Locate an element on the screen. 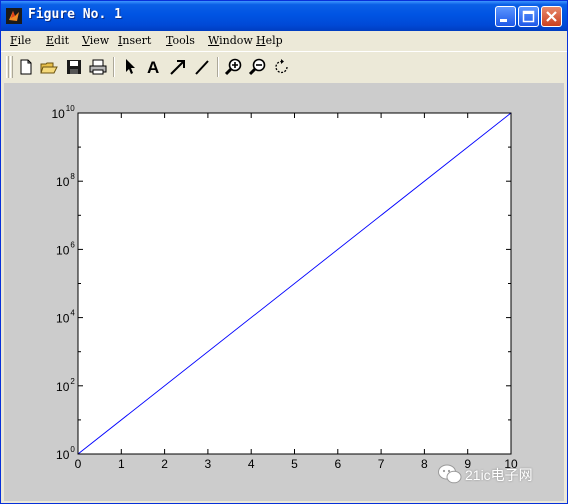  x-tick-label: 3 is located at coordinates (208, 464).